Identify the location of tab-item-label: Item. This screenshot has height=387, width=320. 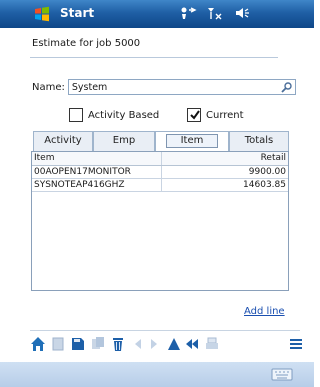
(192, 141).